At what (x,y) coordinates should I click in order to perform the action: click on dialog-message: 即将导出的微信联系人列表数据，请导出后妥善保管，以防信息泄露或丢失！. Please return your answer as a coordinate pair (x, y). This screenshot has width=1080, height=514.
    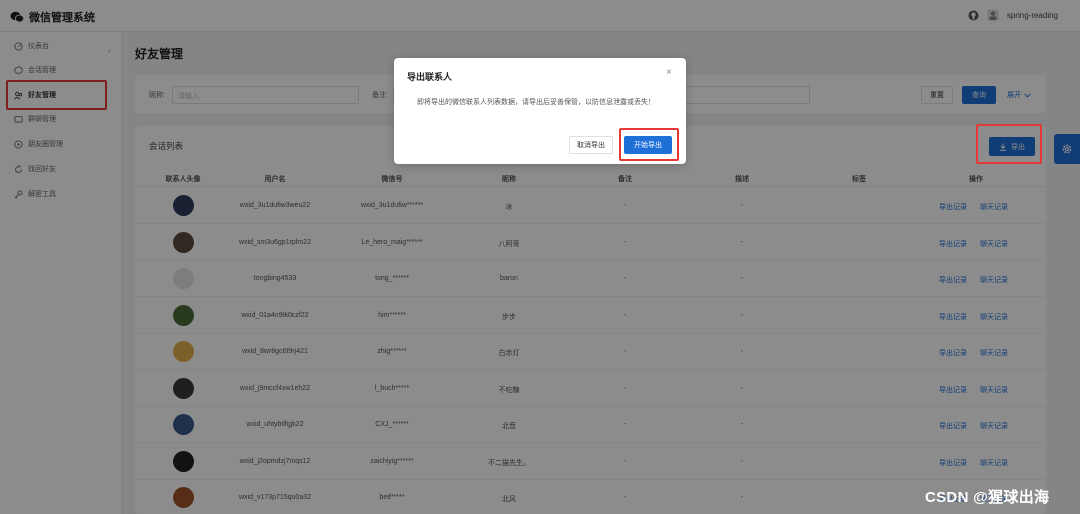
    Looking at the image, I should click on (536, 102).